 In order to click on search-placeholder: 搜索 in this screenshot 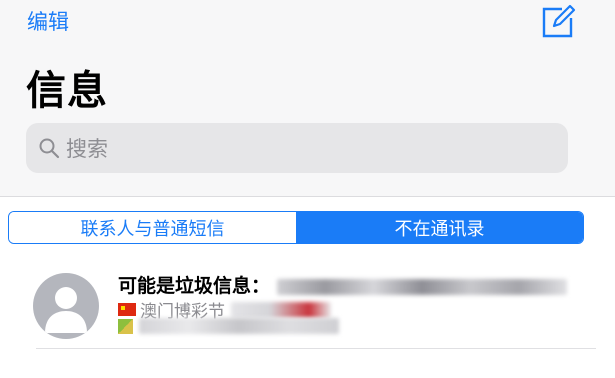, I will do `click(87, 149)`.